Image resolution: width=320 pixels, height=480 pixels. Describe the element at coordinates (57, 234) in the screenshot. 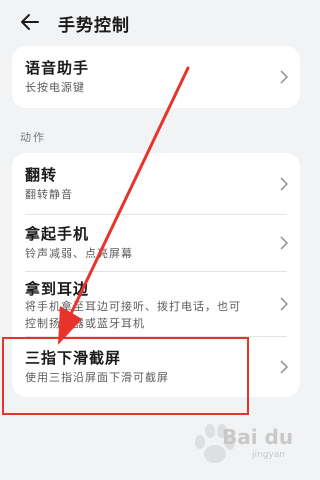

I see `pick-up-title: 拿起手机` at that location.